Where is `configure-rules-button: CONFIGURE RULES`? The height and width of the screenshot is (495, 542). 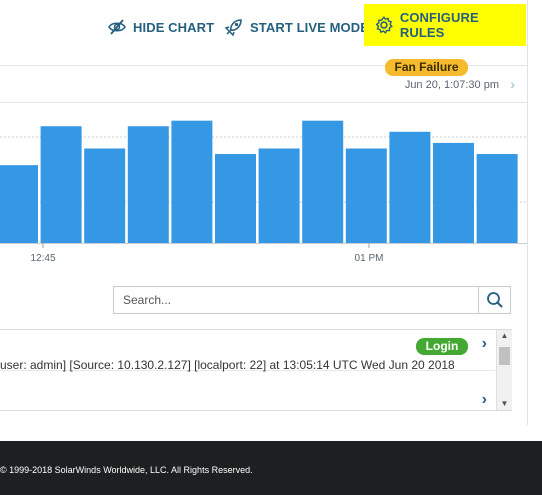
configure-rules-button: CONFIGURE RULES is located at coordinates (445, 25).